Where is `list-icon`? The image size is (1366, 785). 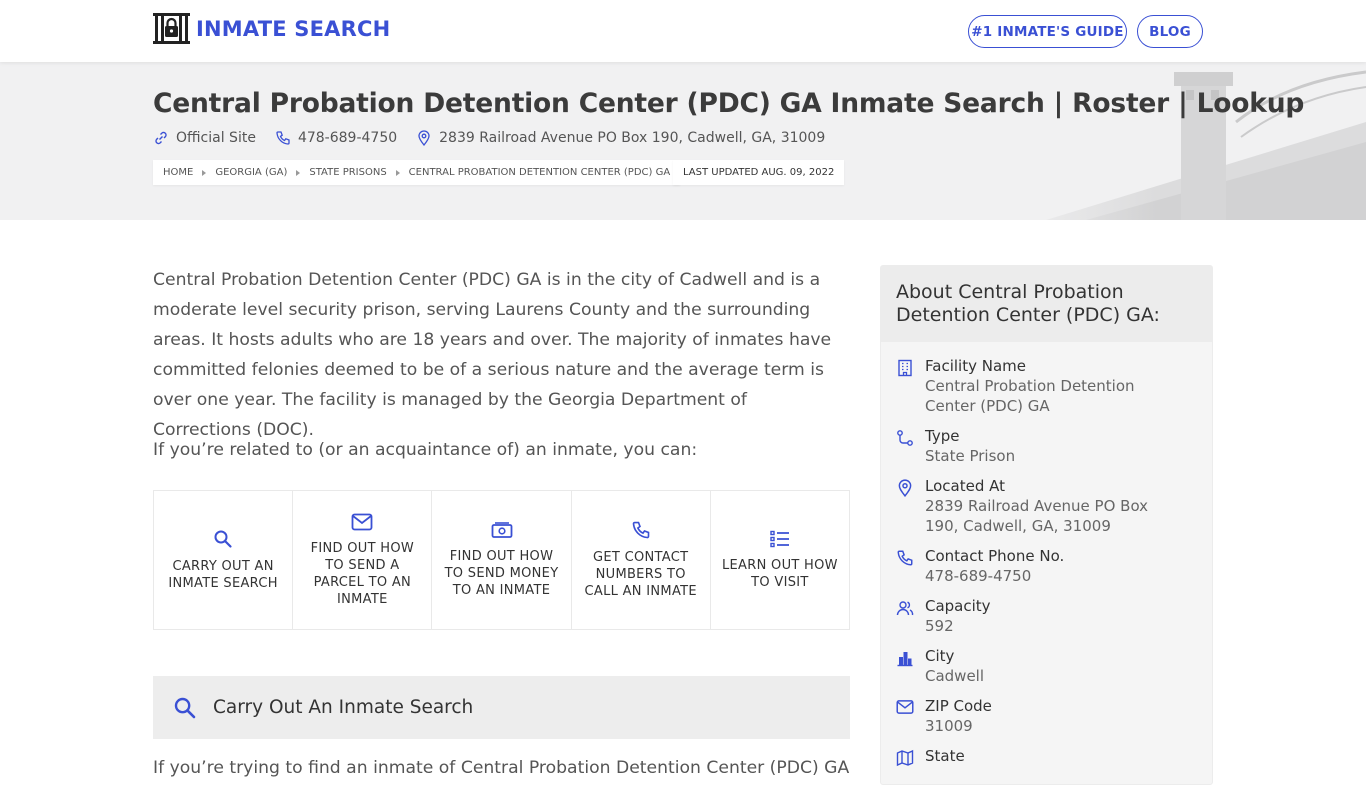 list-icon is located at coordinates (779, 538).